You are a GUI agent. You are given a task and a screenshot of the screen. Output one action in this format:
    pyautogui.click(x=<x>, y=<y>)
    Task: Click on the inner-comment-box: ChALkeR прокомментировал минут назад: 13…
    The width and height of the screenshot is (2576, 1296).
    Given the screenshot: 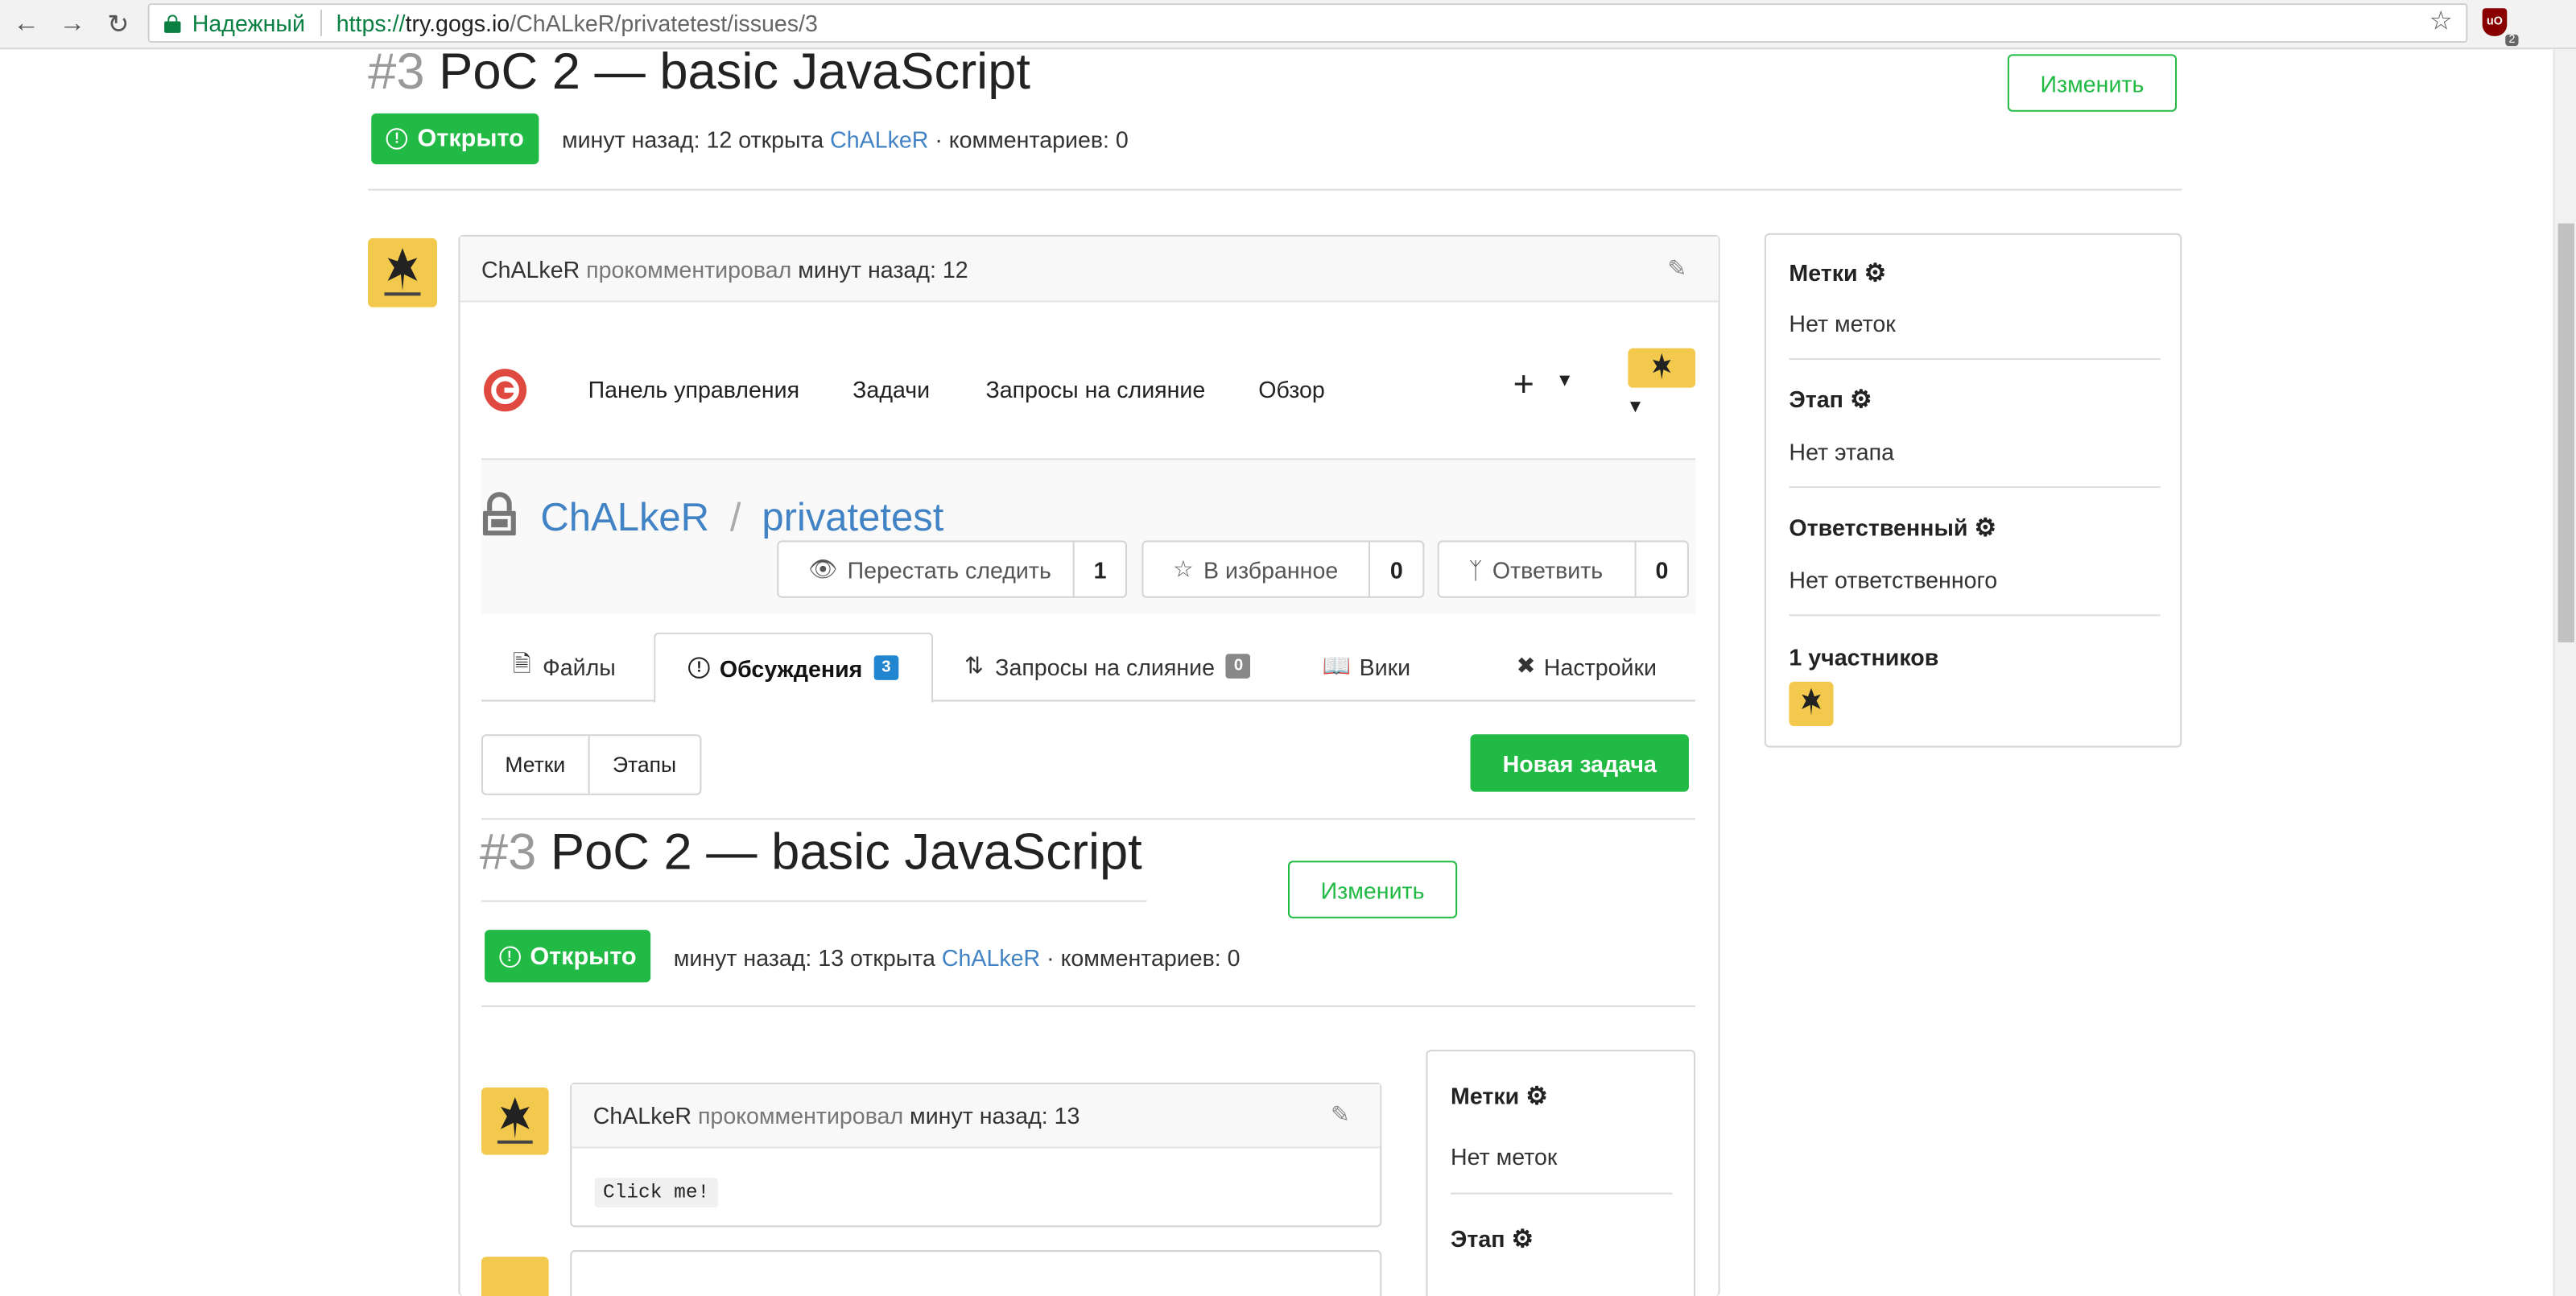 What is the action you would take?
    pyautogui.click(x=976, y=1155)
    